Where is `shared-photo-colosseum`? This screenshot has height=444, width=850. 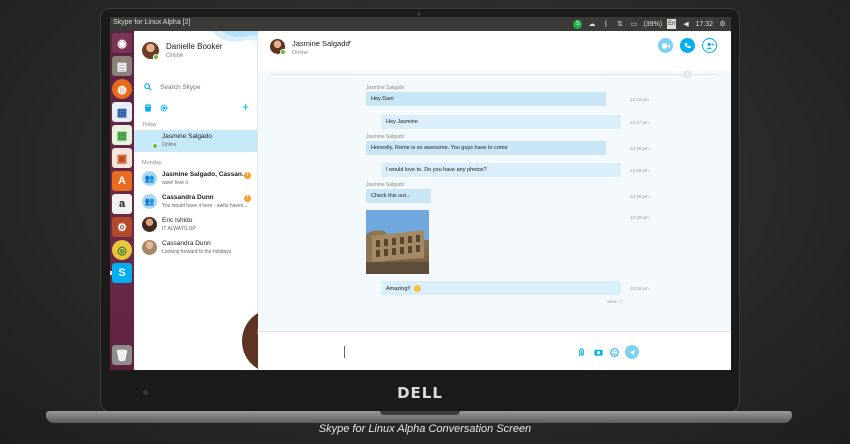 shared-photo-colosseum is located at coordinates (397, 242).